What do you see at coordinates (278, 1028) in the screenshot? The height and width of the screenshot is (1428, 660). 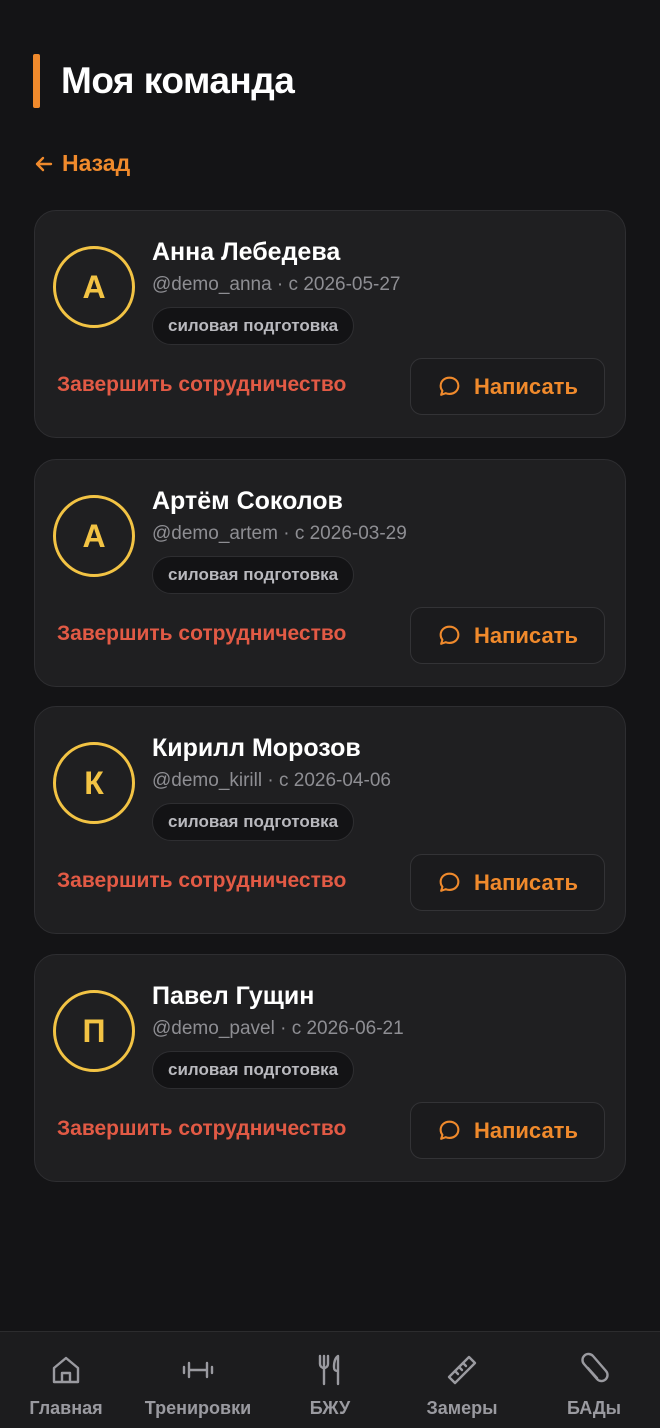 I see `member-meta: @demo_pavel · с 2026-06-21` at bounding box center [278, 1028].